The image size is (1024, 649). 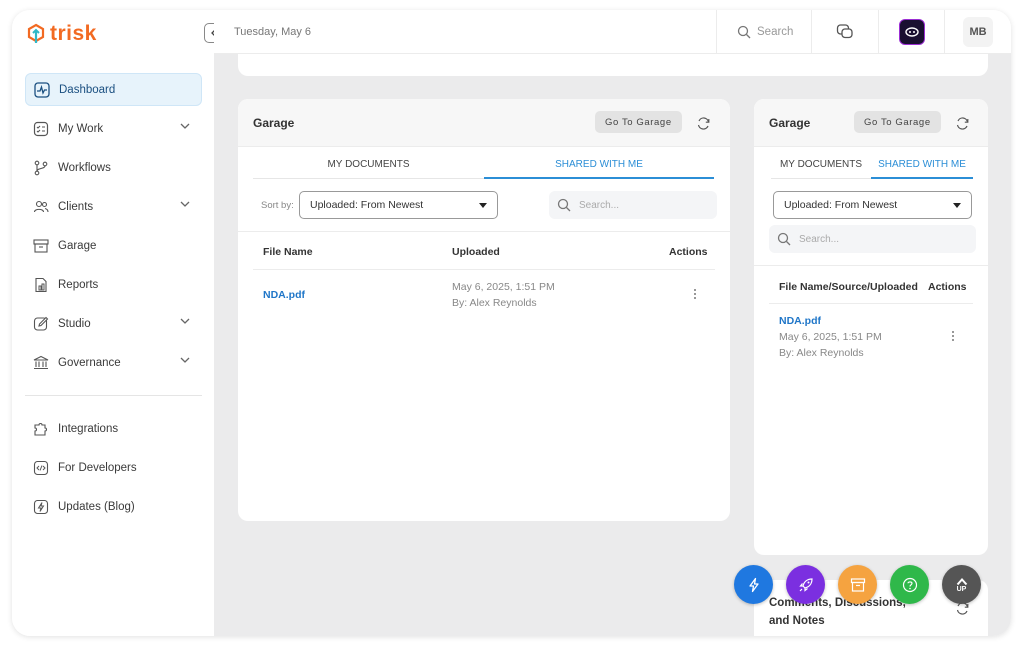 What do you see at coordinates (42, 89) in the screenshot?
I see `pulse-icon` at bounding box center [42, 89].